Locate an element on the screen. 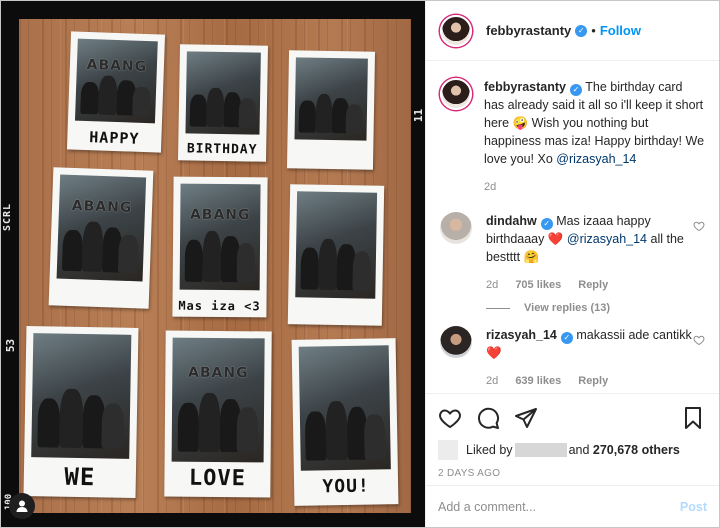  film-mark-11: 11 is located at coordinates (418, 115).